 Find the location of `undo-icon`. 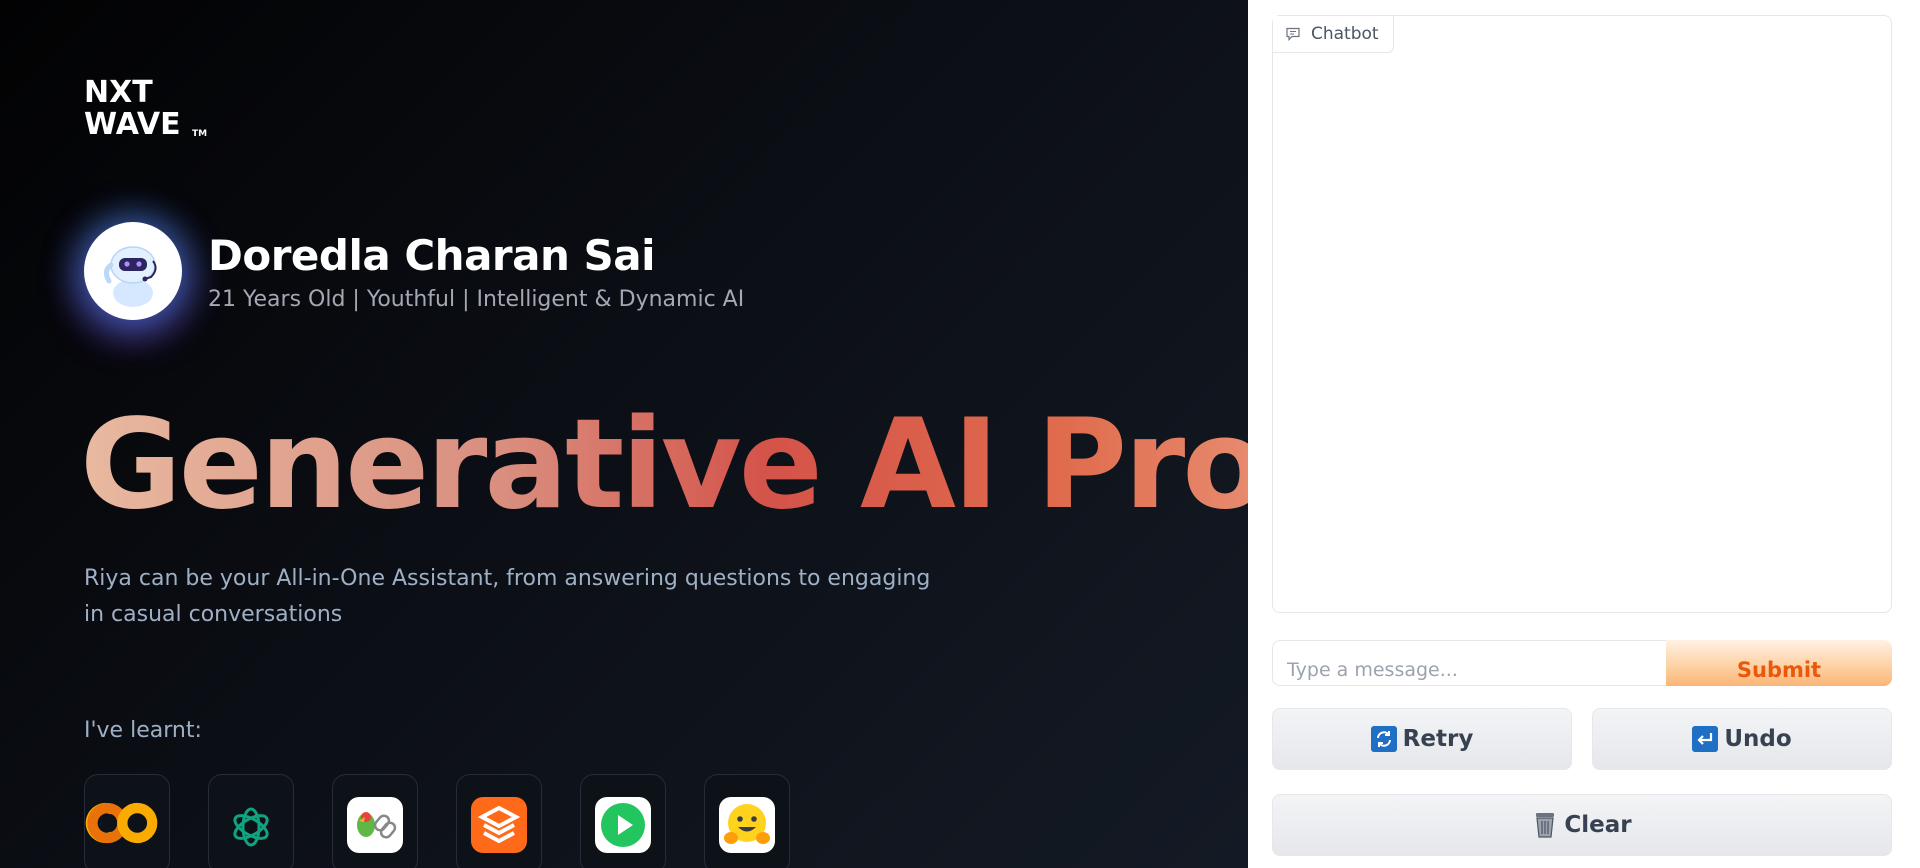

undo-icon is located at coordinates (1705, 739).